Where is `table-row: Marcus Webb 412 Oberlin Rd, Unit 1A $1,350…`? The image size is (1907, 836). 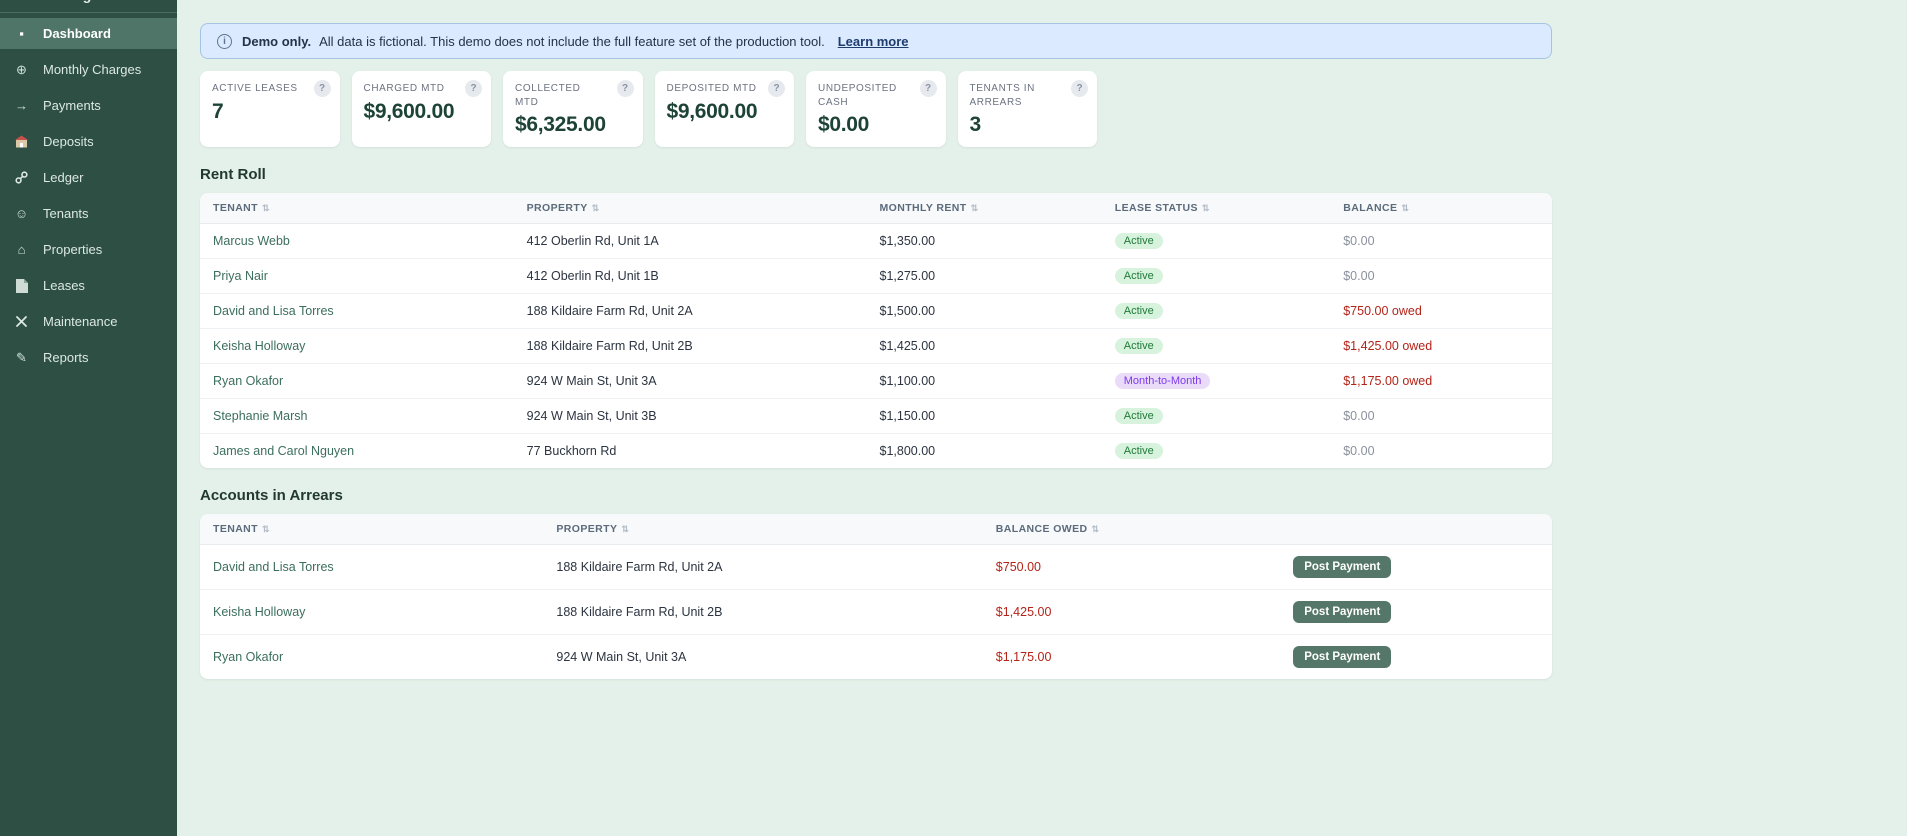 table-row: Marcus Webb 412 Oberlin Rd, Unit 1A $1,350… is located at coordinates (876, 241).